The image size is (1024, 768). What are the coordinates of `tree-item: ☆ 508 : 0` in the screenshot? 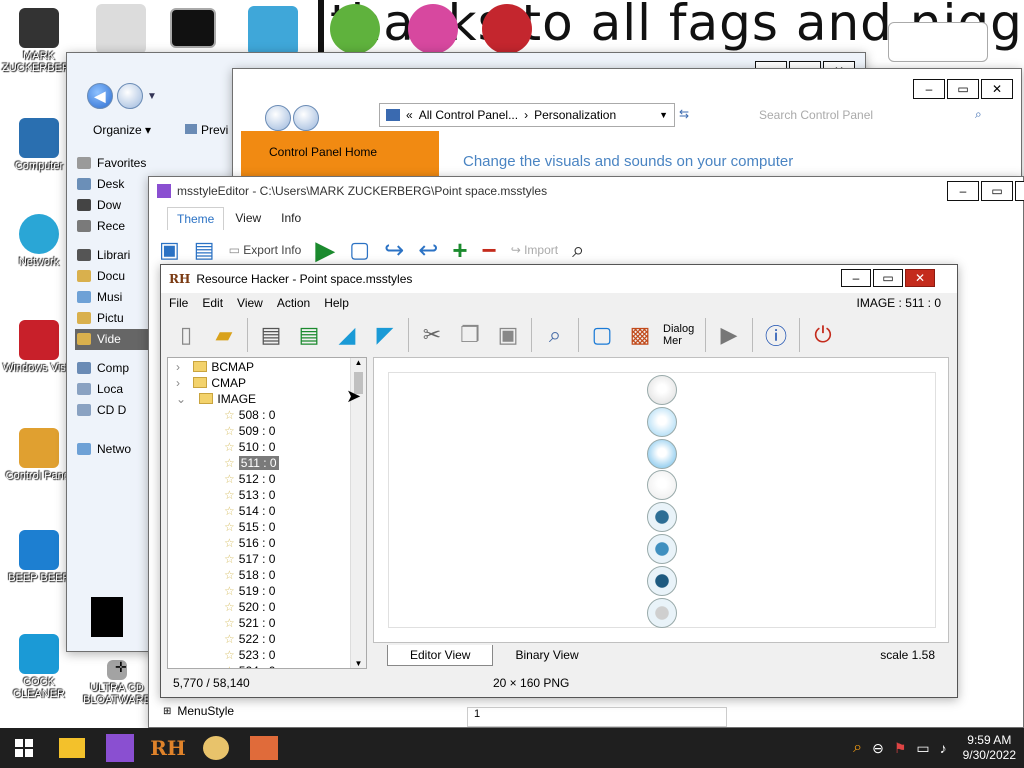 It's located at (267, 415).